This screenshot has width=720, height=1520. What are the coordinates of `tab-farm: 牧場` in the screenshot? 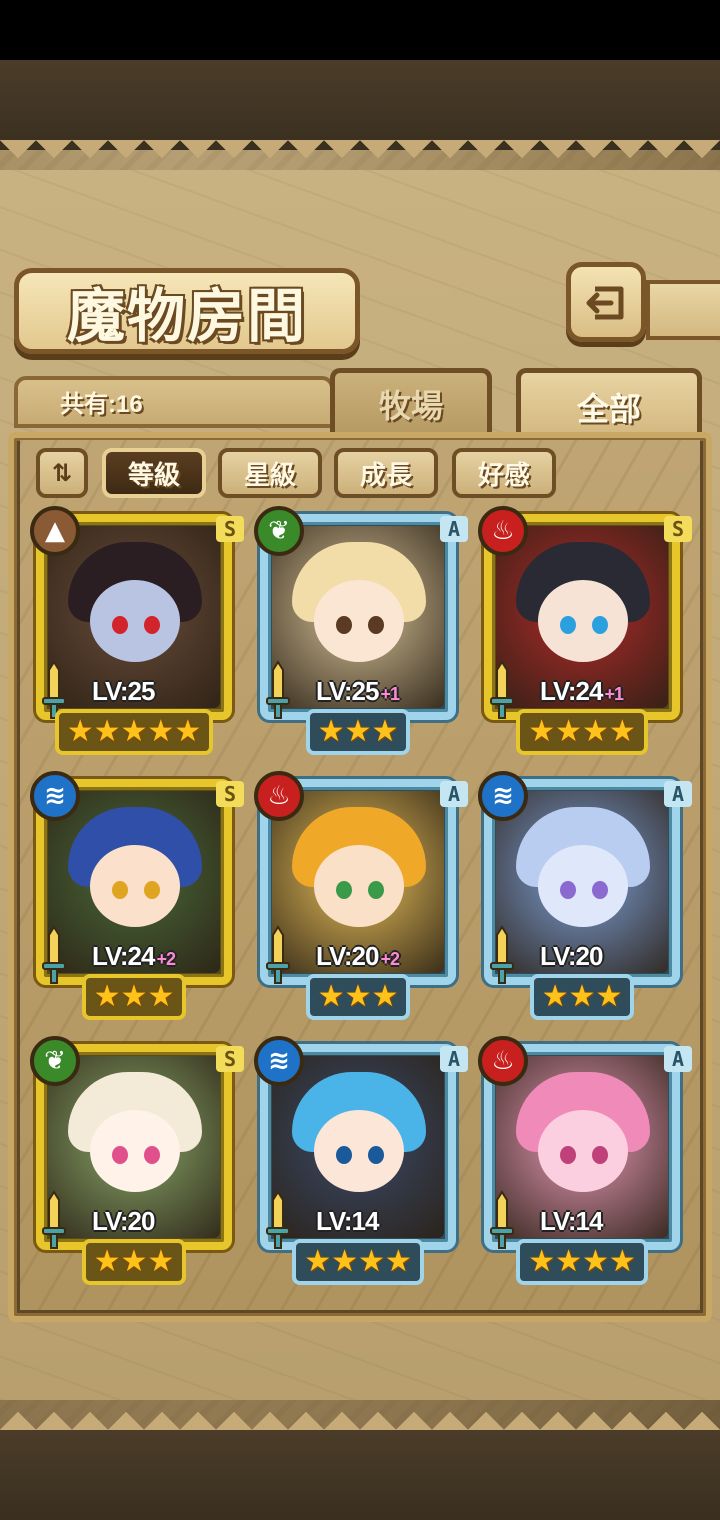 It's located at (411, 401).